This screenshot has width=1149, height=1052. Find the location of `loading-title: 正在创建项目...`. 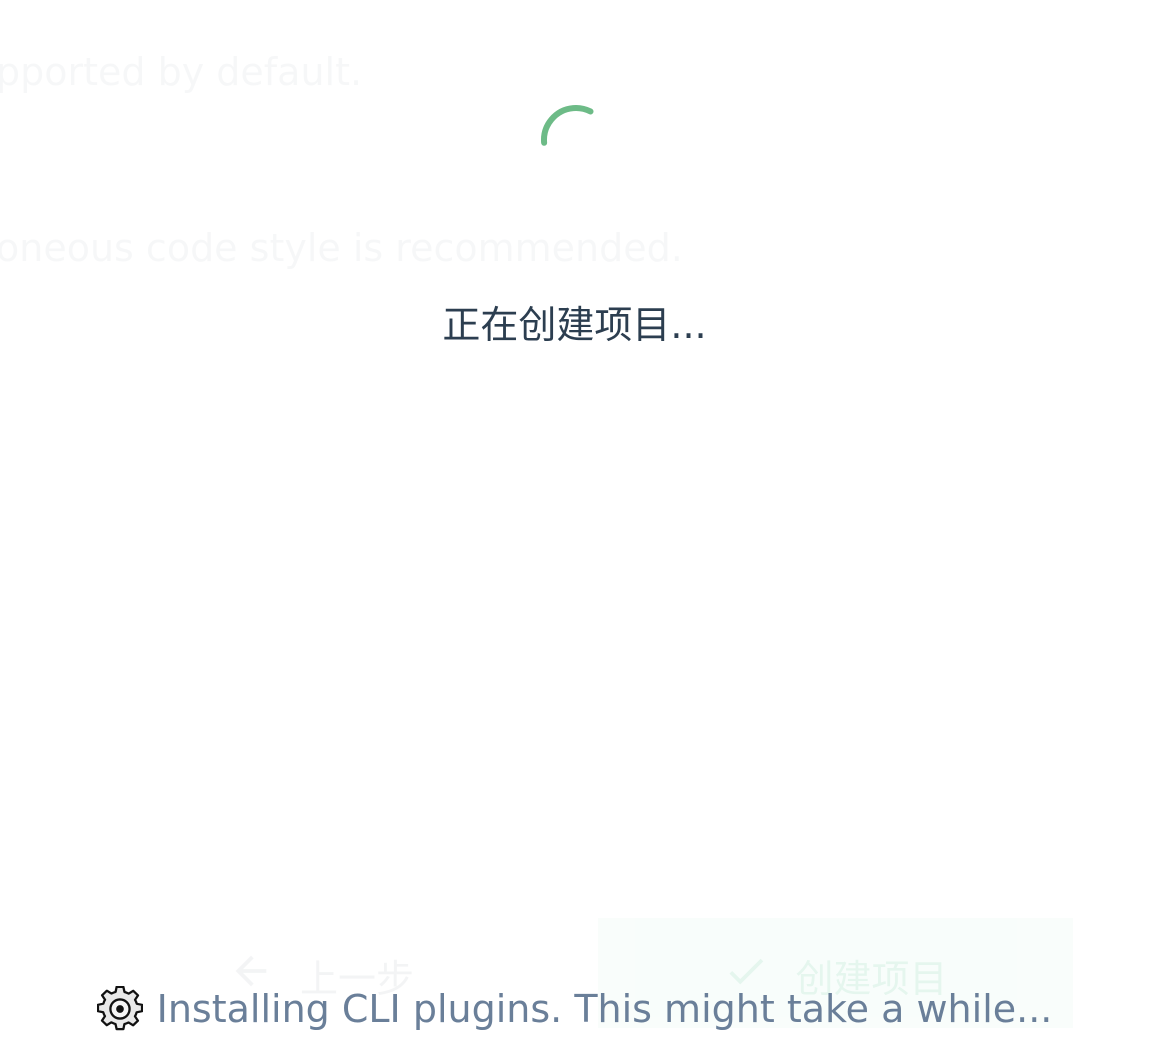

loading-title: 正在创建项目... is located at coordinates (574, 325).